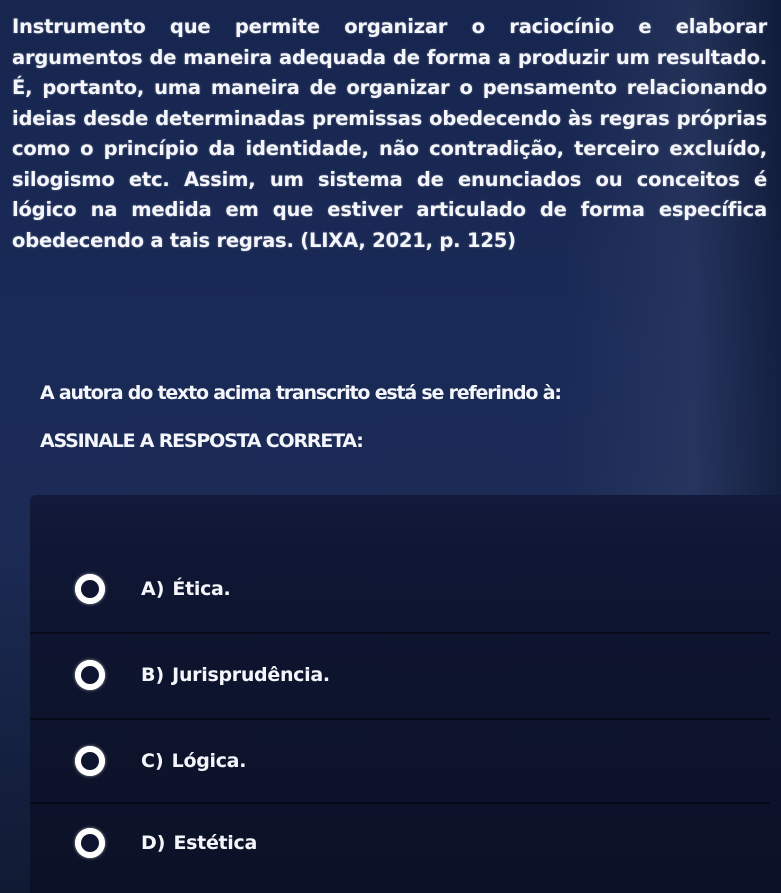 This screenshot has width=781, height=893. What do you see at coordinates (202, 441) in the screenshot?
I see `answer-instruction: ASSINALE A RESPOSTA CORRETA:` at bounding box center [202, 441].